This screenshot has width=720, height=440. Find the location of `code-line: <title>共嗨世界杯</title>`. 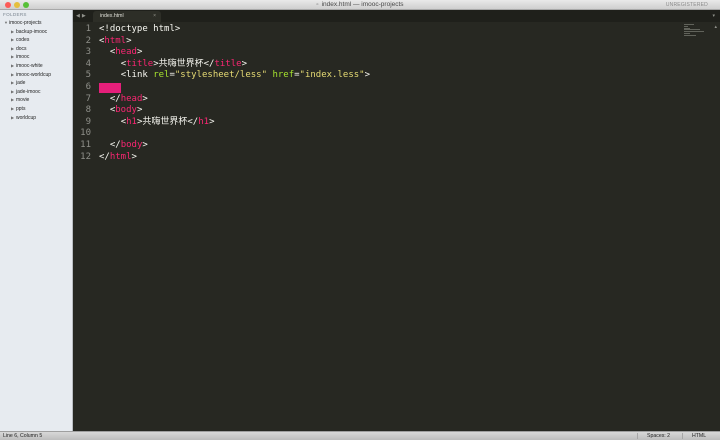

code-line: <title>共嗨世界杯</title> is located at coordinates (183, 63).